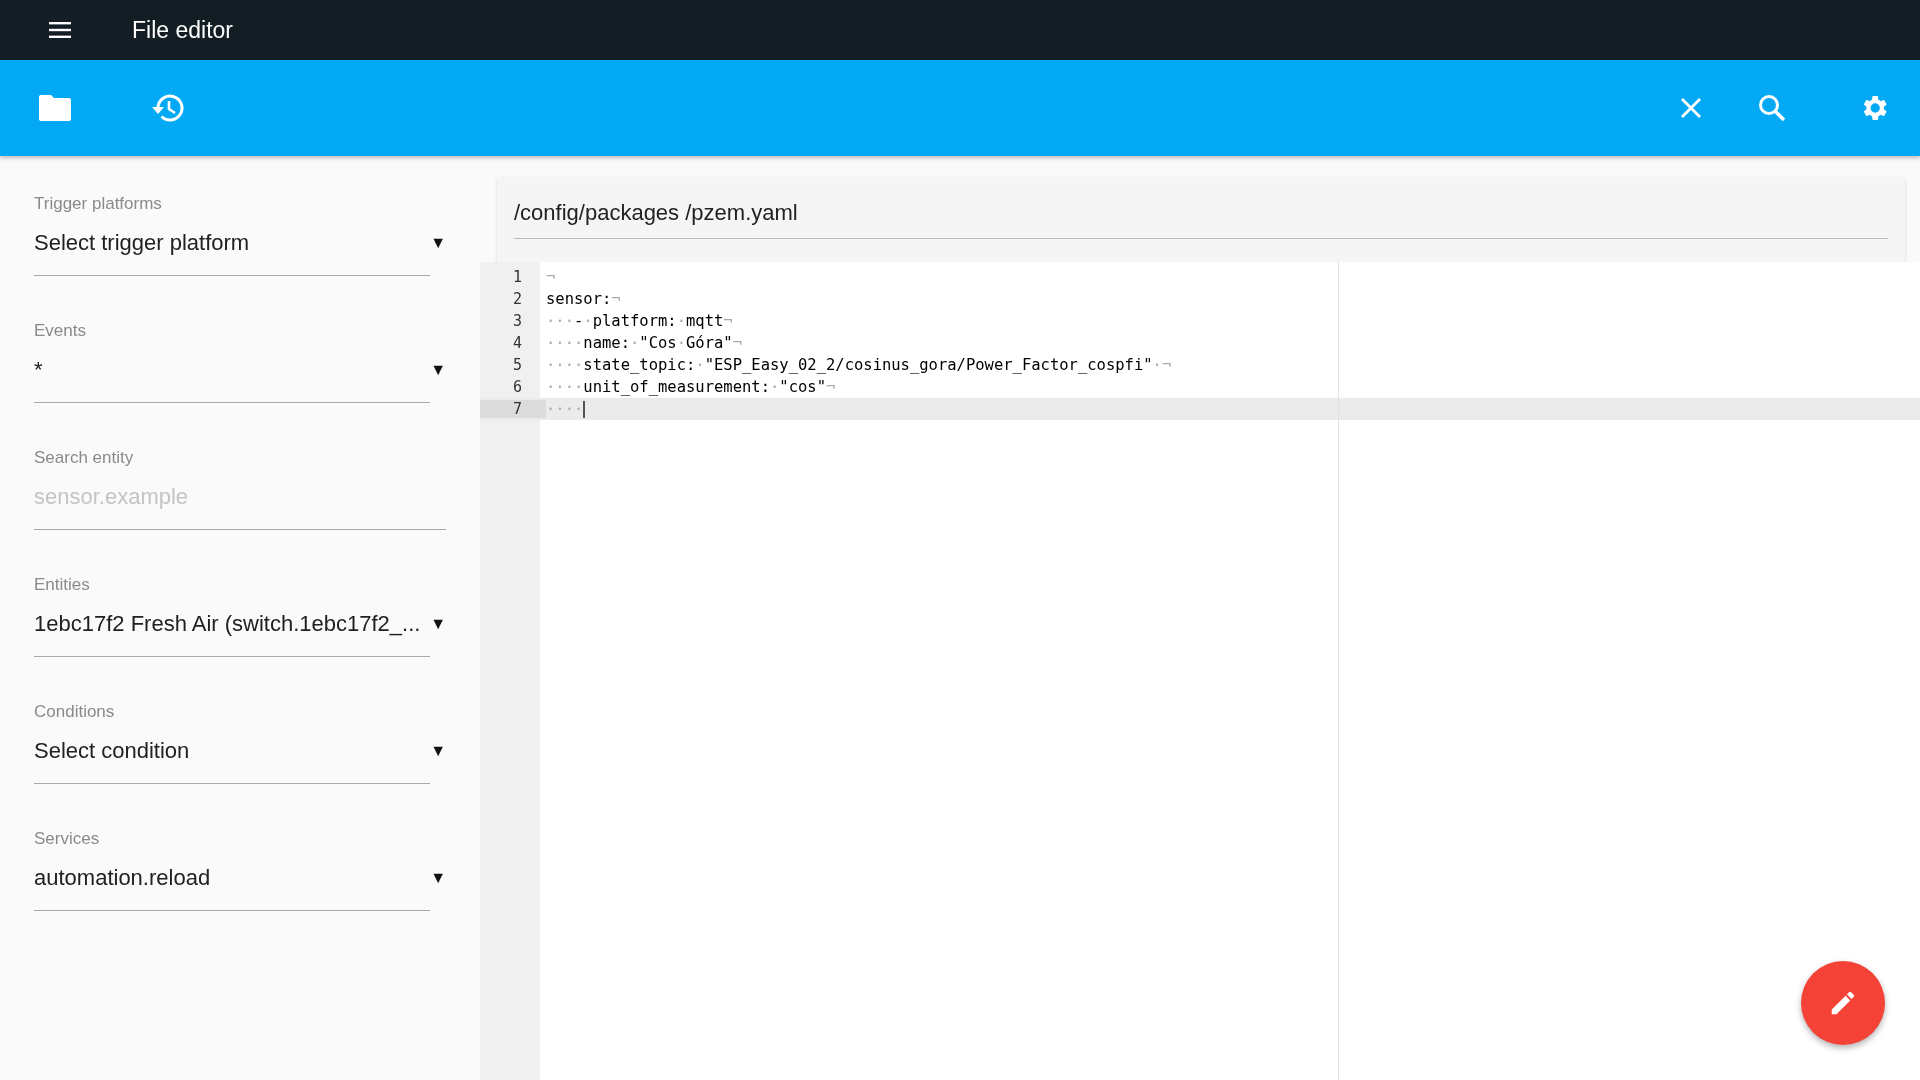  I want to click on field-label: Entities, so click(62, 585).